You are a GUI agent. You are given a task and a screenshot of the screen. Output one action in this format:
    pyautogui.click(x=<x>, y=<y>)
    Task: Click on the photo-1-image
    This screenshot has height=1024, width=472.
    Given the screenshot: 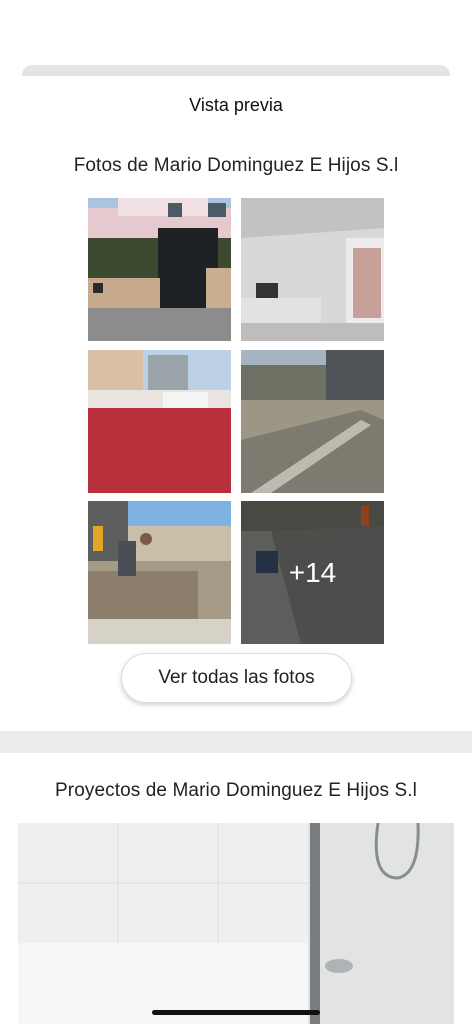 What is the action you would take?
    pyautogui.click(x=159, y=269)
    